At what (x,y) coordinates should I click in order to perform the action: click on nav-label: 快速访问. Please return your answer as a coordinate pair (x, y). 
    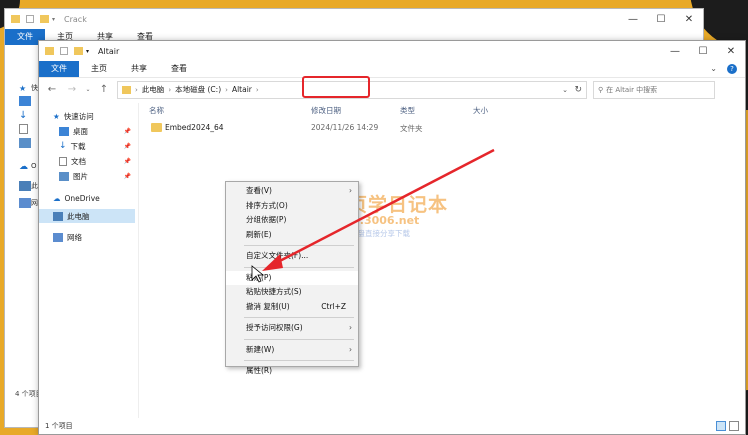
    Looking at the image, I should click on (78, 116).